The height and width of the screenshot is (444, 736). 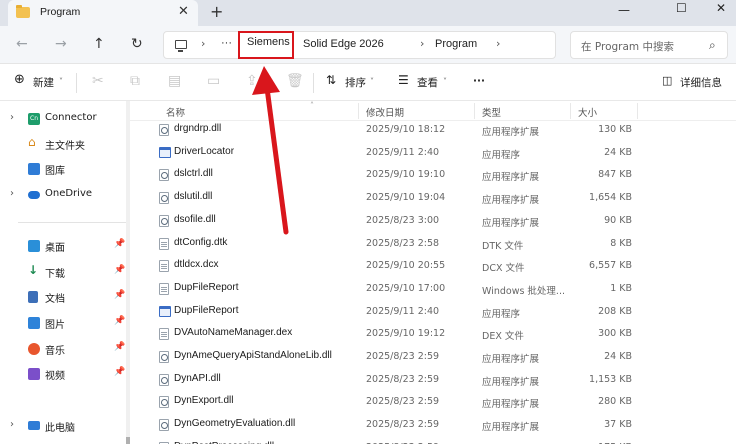 What do you see at coordinates (65, 324) in the screenshot?
I see `sidebar-item-pictures: 图片 📌` at bounding box center [65, 324].